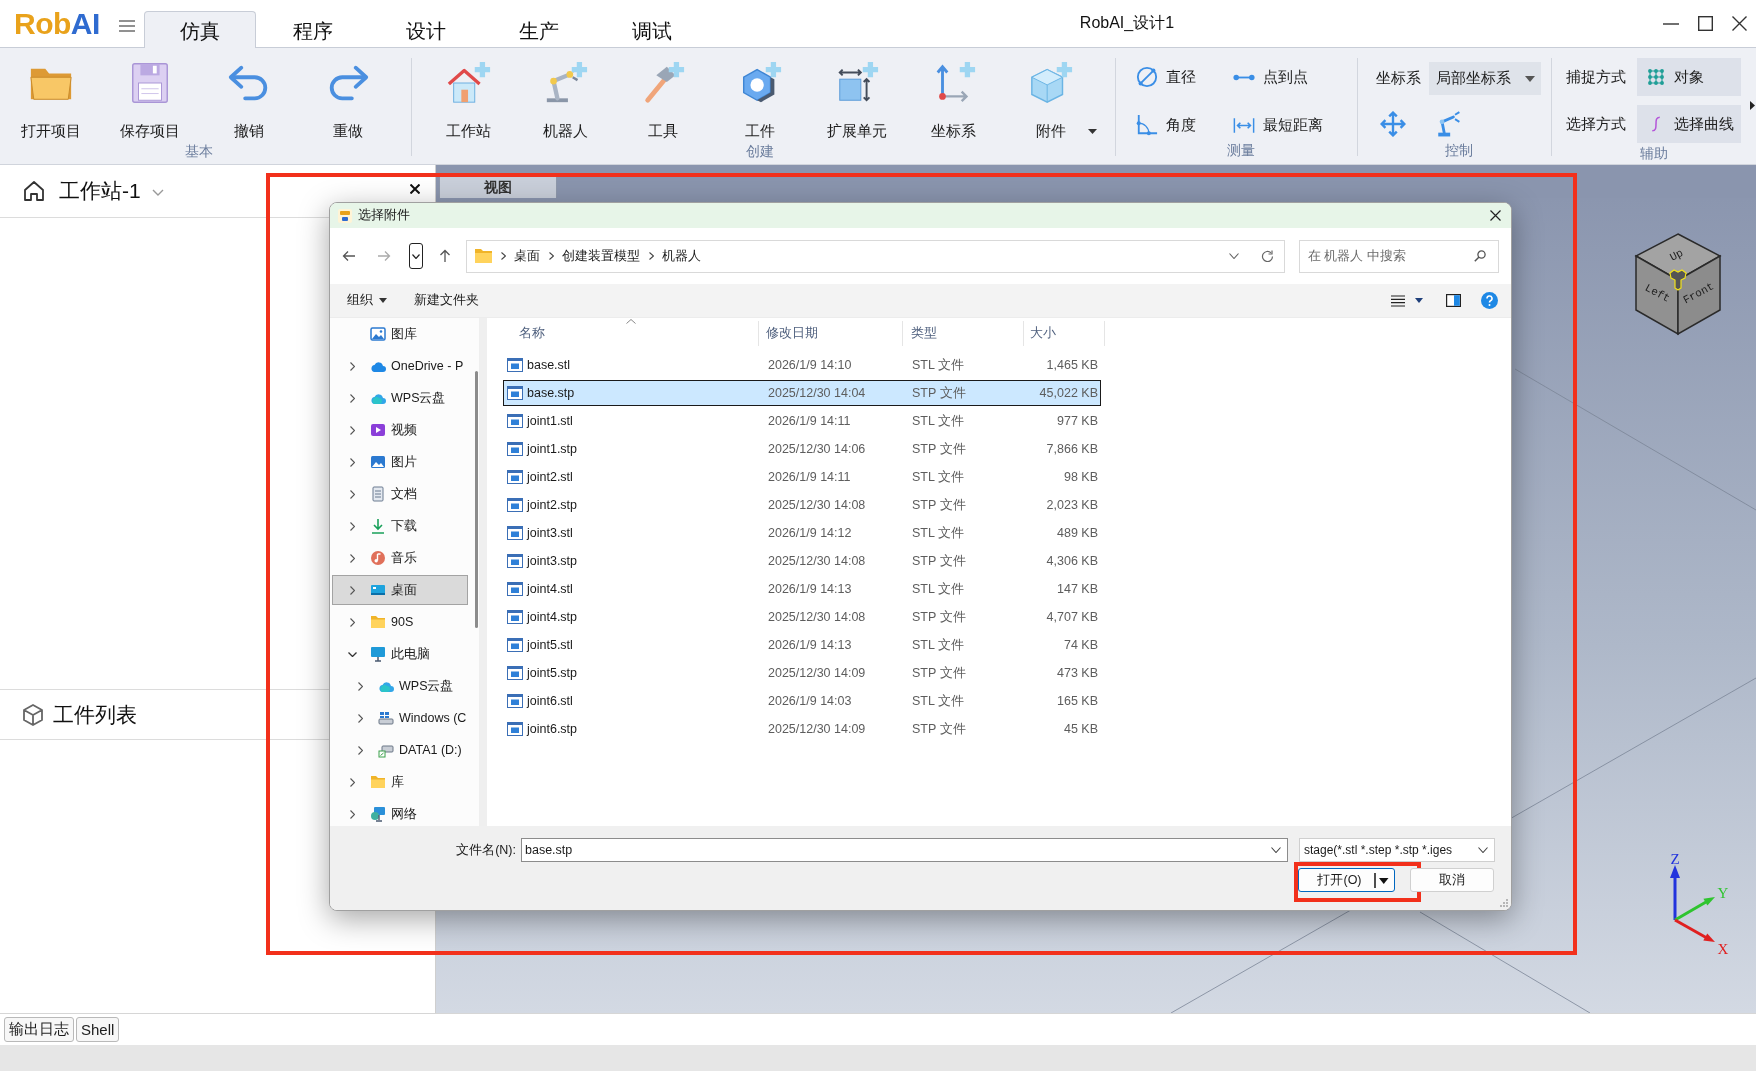  What do you see at coordinates (538, 29) in the screenshot?
I see `menu-tab: 生产` at bounding box center [538, 29].